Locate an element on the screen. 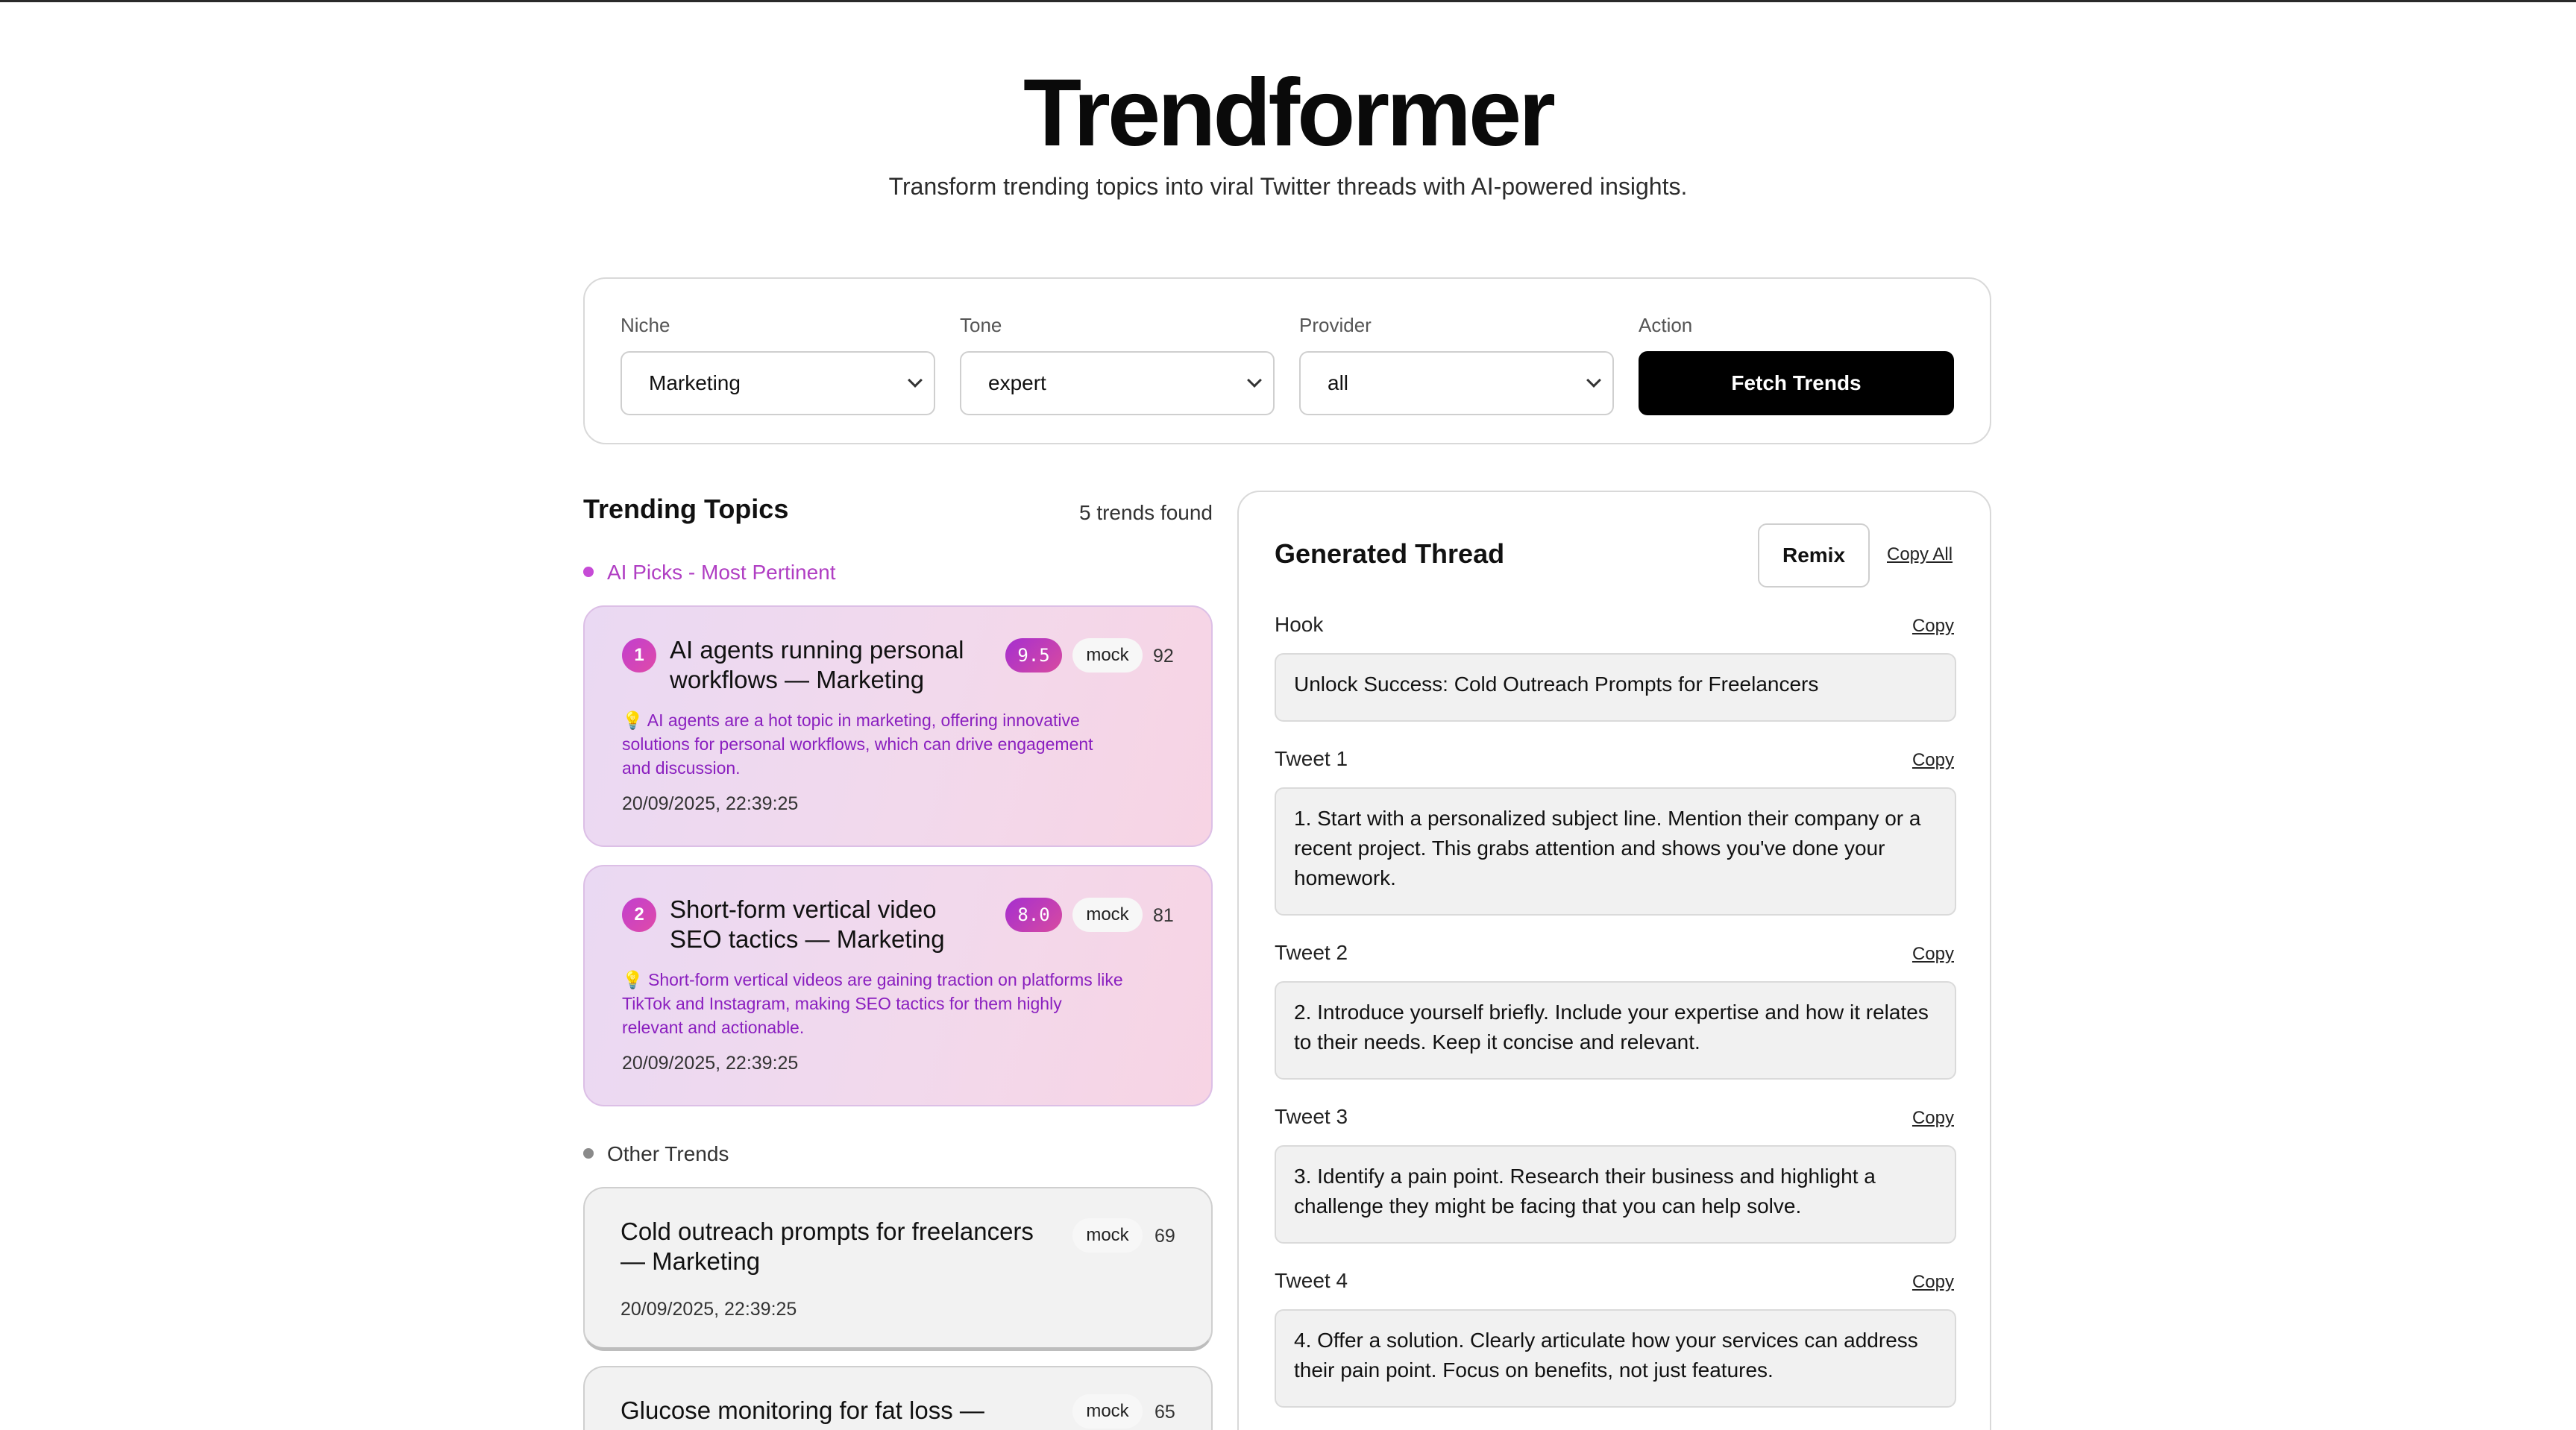 Image resolution: width=2576 pixels, height=1430 pixels. trend-score-number: 65 is located at coordinates (1165, 1412).